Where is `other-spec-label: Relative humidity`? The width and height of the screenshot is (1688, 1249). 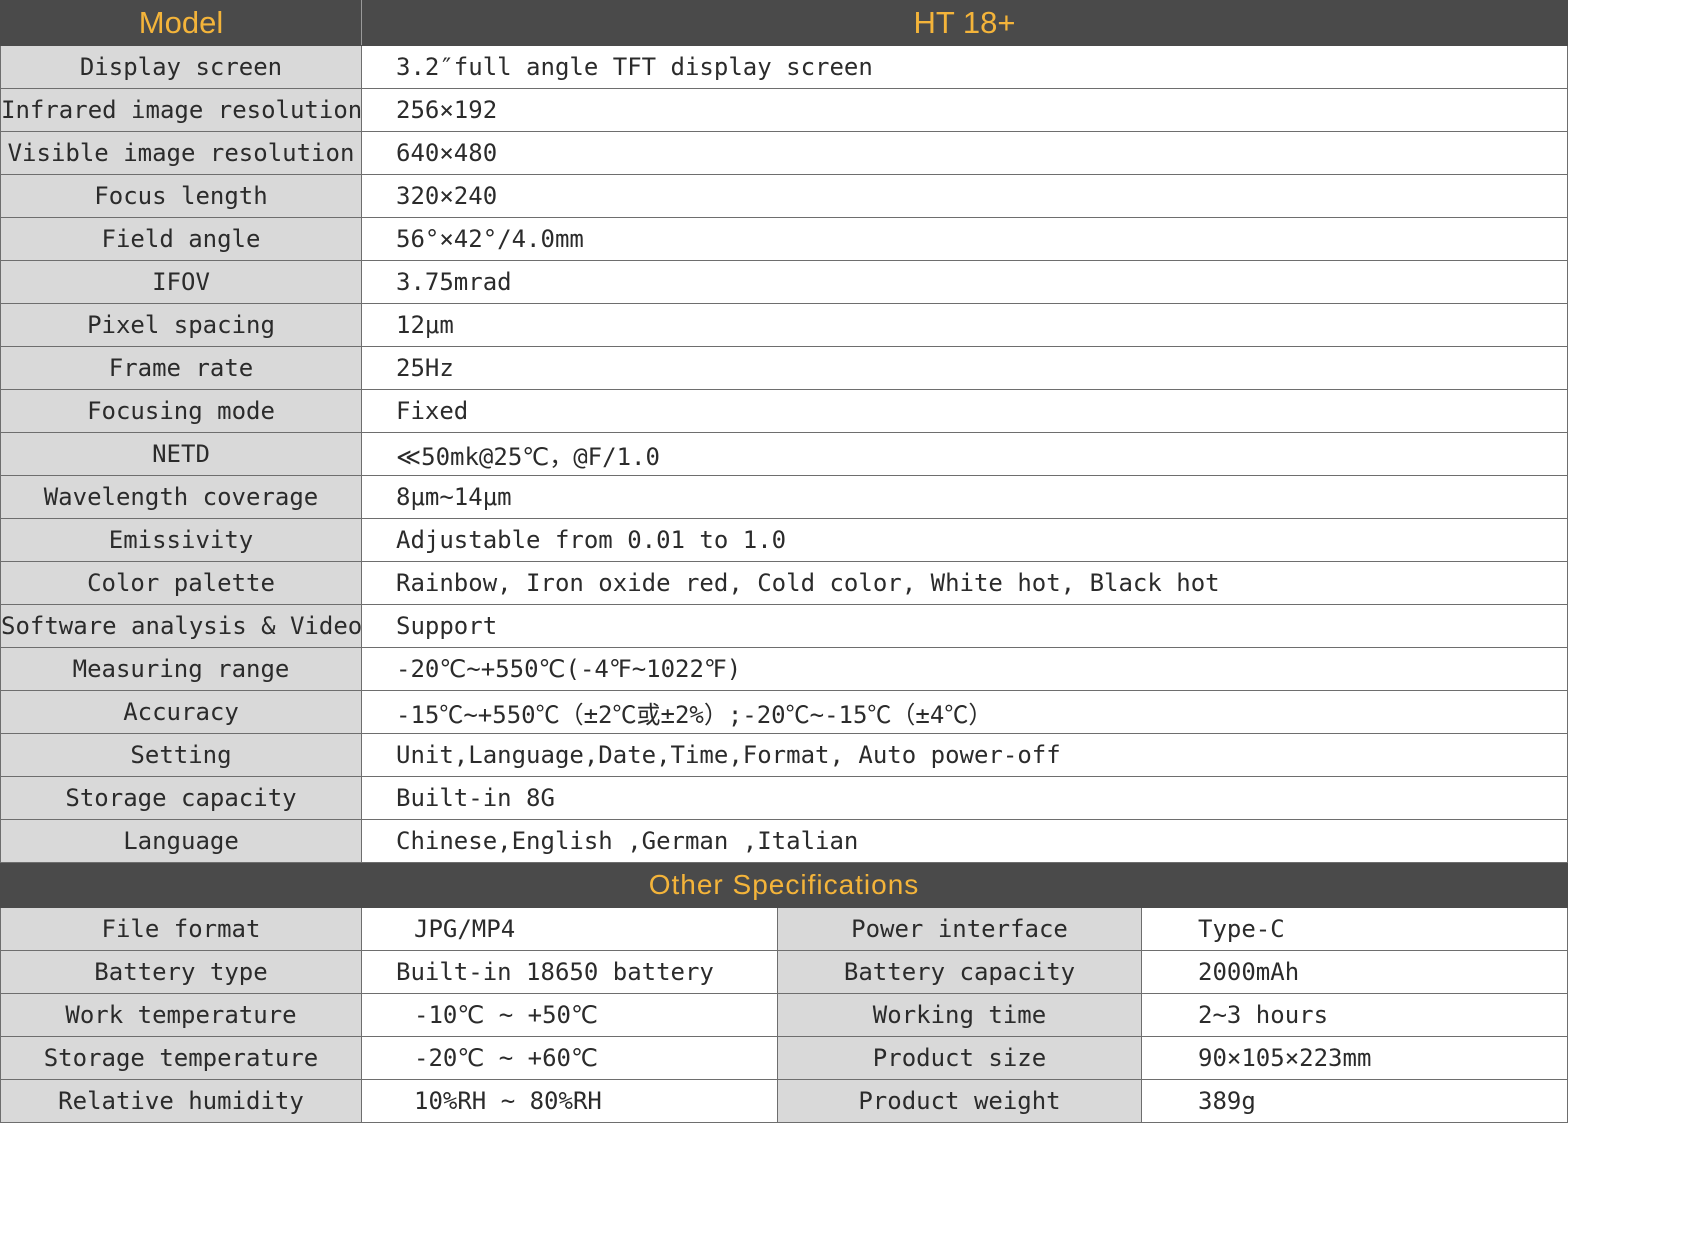 other-spec-label: Relative humidity is located at coordinates (181, 1101).